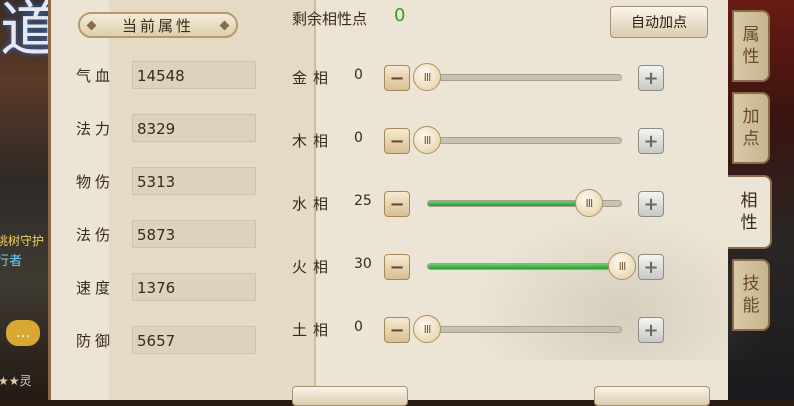  I want to click on tab-label-char: 相, so click(749, 201).